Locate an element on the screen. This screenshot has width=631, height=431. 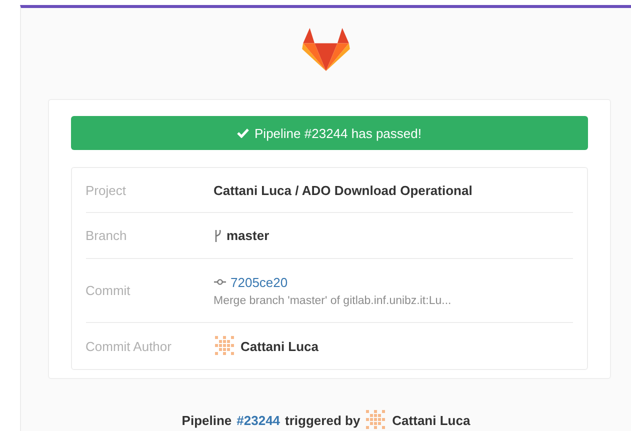
row-label: Project is located at coordinates (106, 190).